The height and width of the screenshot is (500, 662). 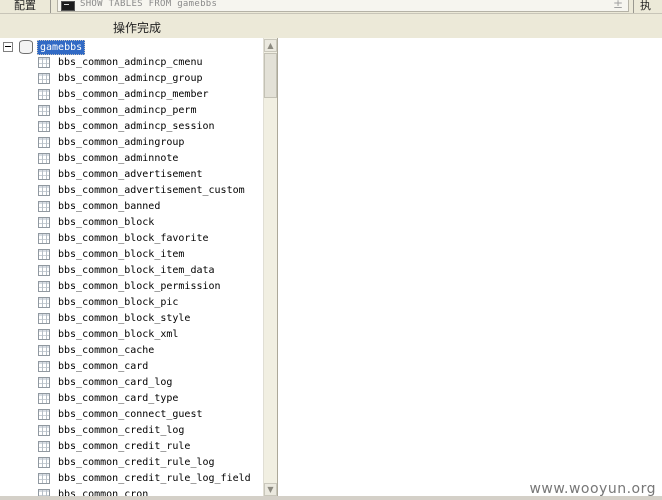 I want to click on table-node: bbs_common_cron, so click(x=131, y=491).